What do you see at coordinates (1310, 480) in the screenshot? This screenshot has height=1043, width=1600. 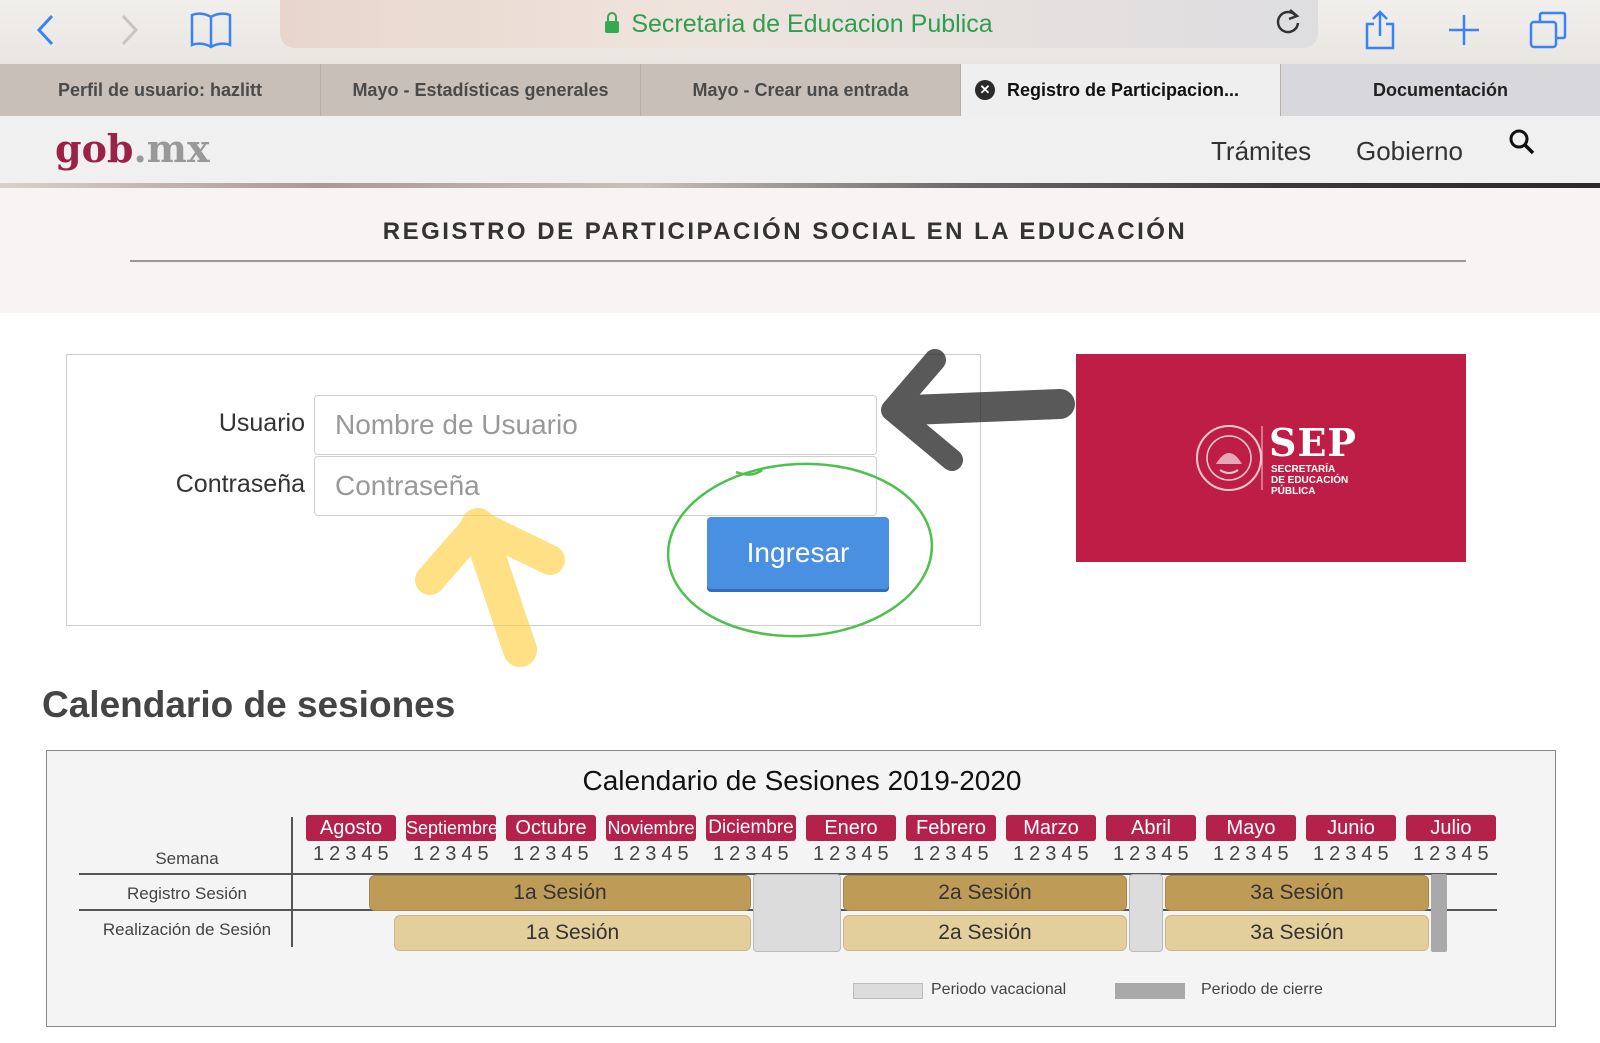 I see `sep-line2: DE EDUCACIÓN` at bounding box center [1310, 480].